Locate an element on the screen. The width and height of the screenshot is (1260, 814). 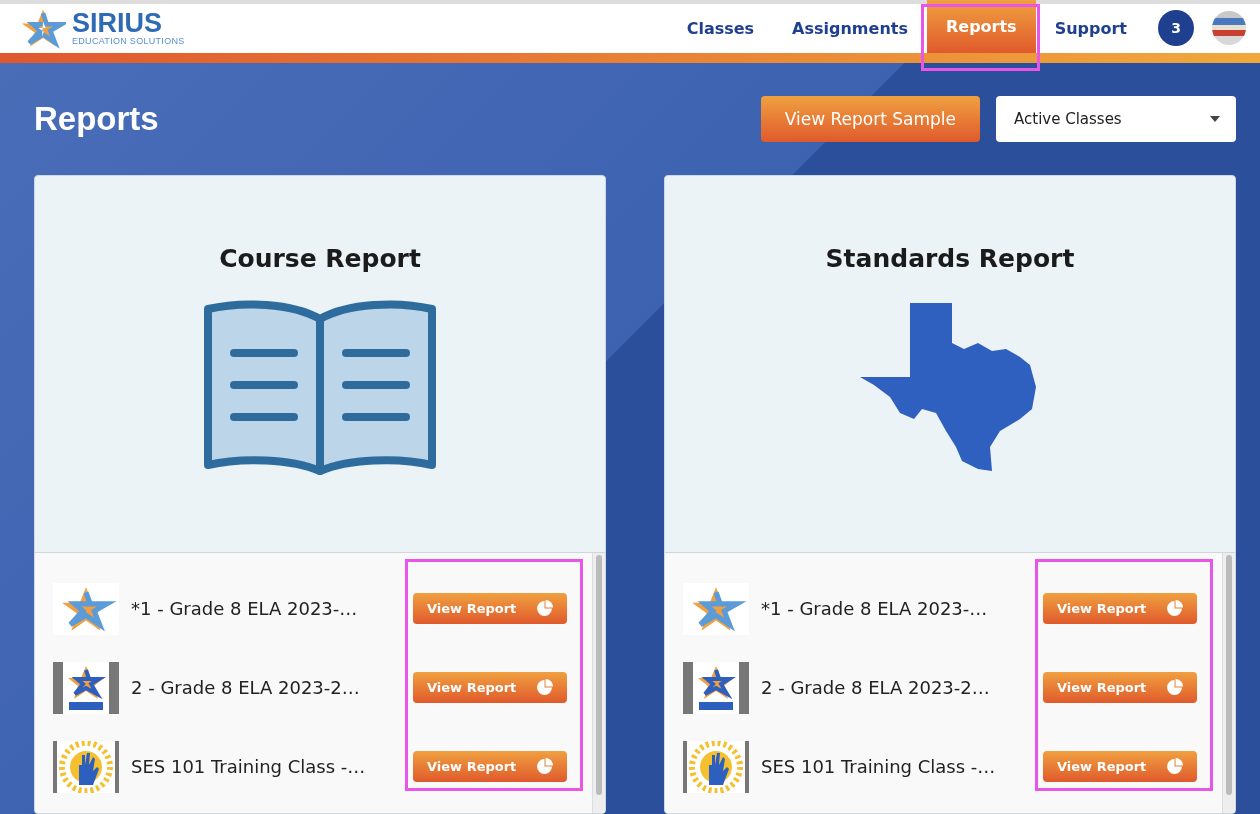
open-book-icon is located at coordinates (320, 387).